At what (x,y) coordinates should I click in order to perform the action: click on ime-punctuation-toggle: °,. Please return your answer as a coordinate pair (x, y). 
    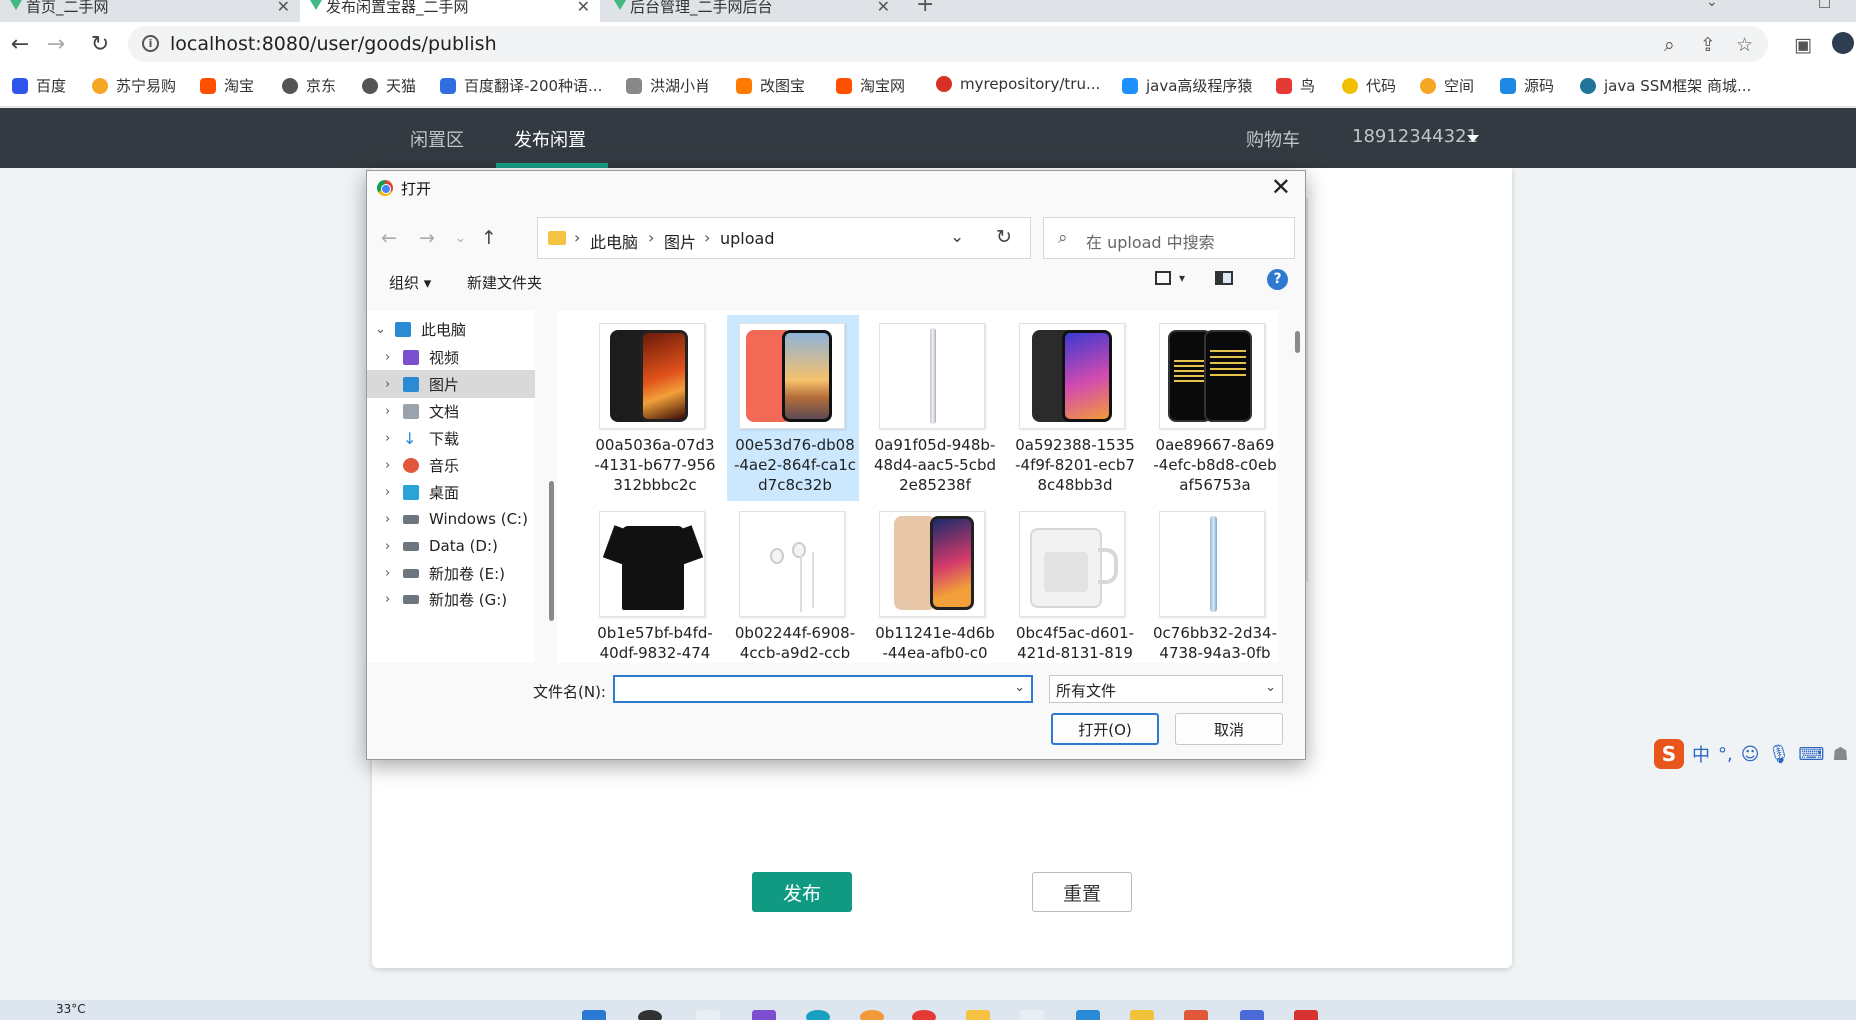
    Looking at the image, I should click on (1725, 754).